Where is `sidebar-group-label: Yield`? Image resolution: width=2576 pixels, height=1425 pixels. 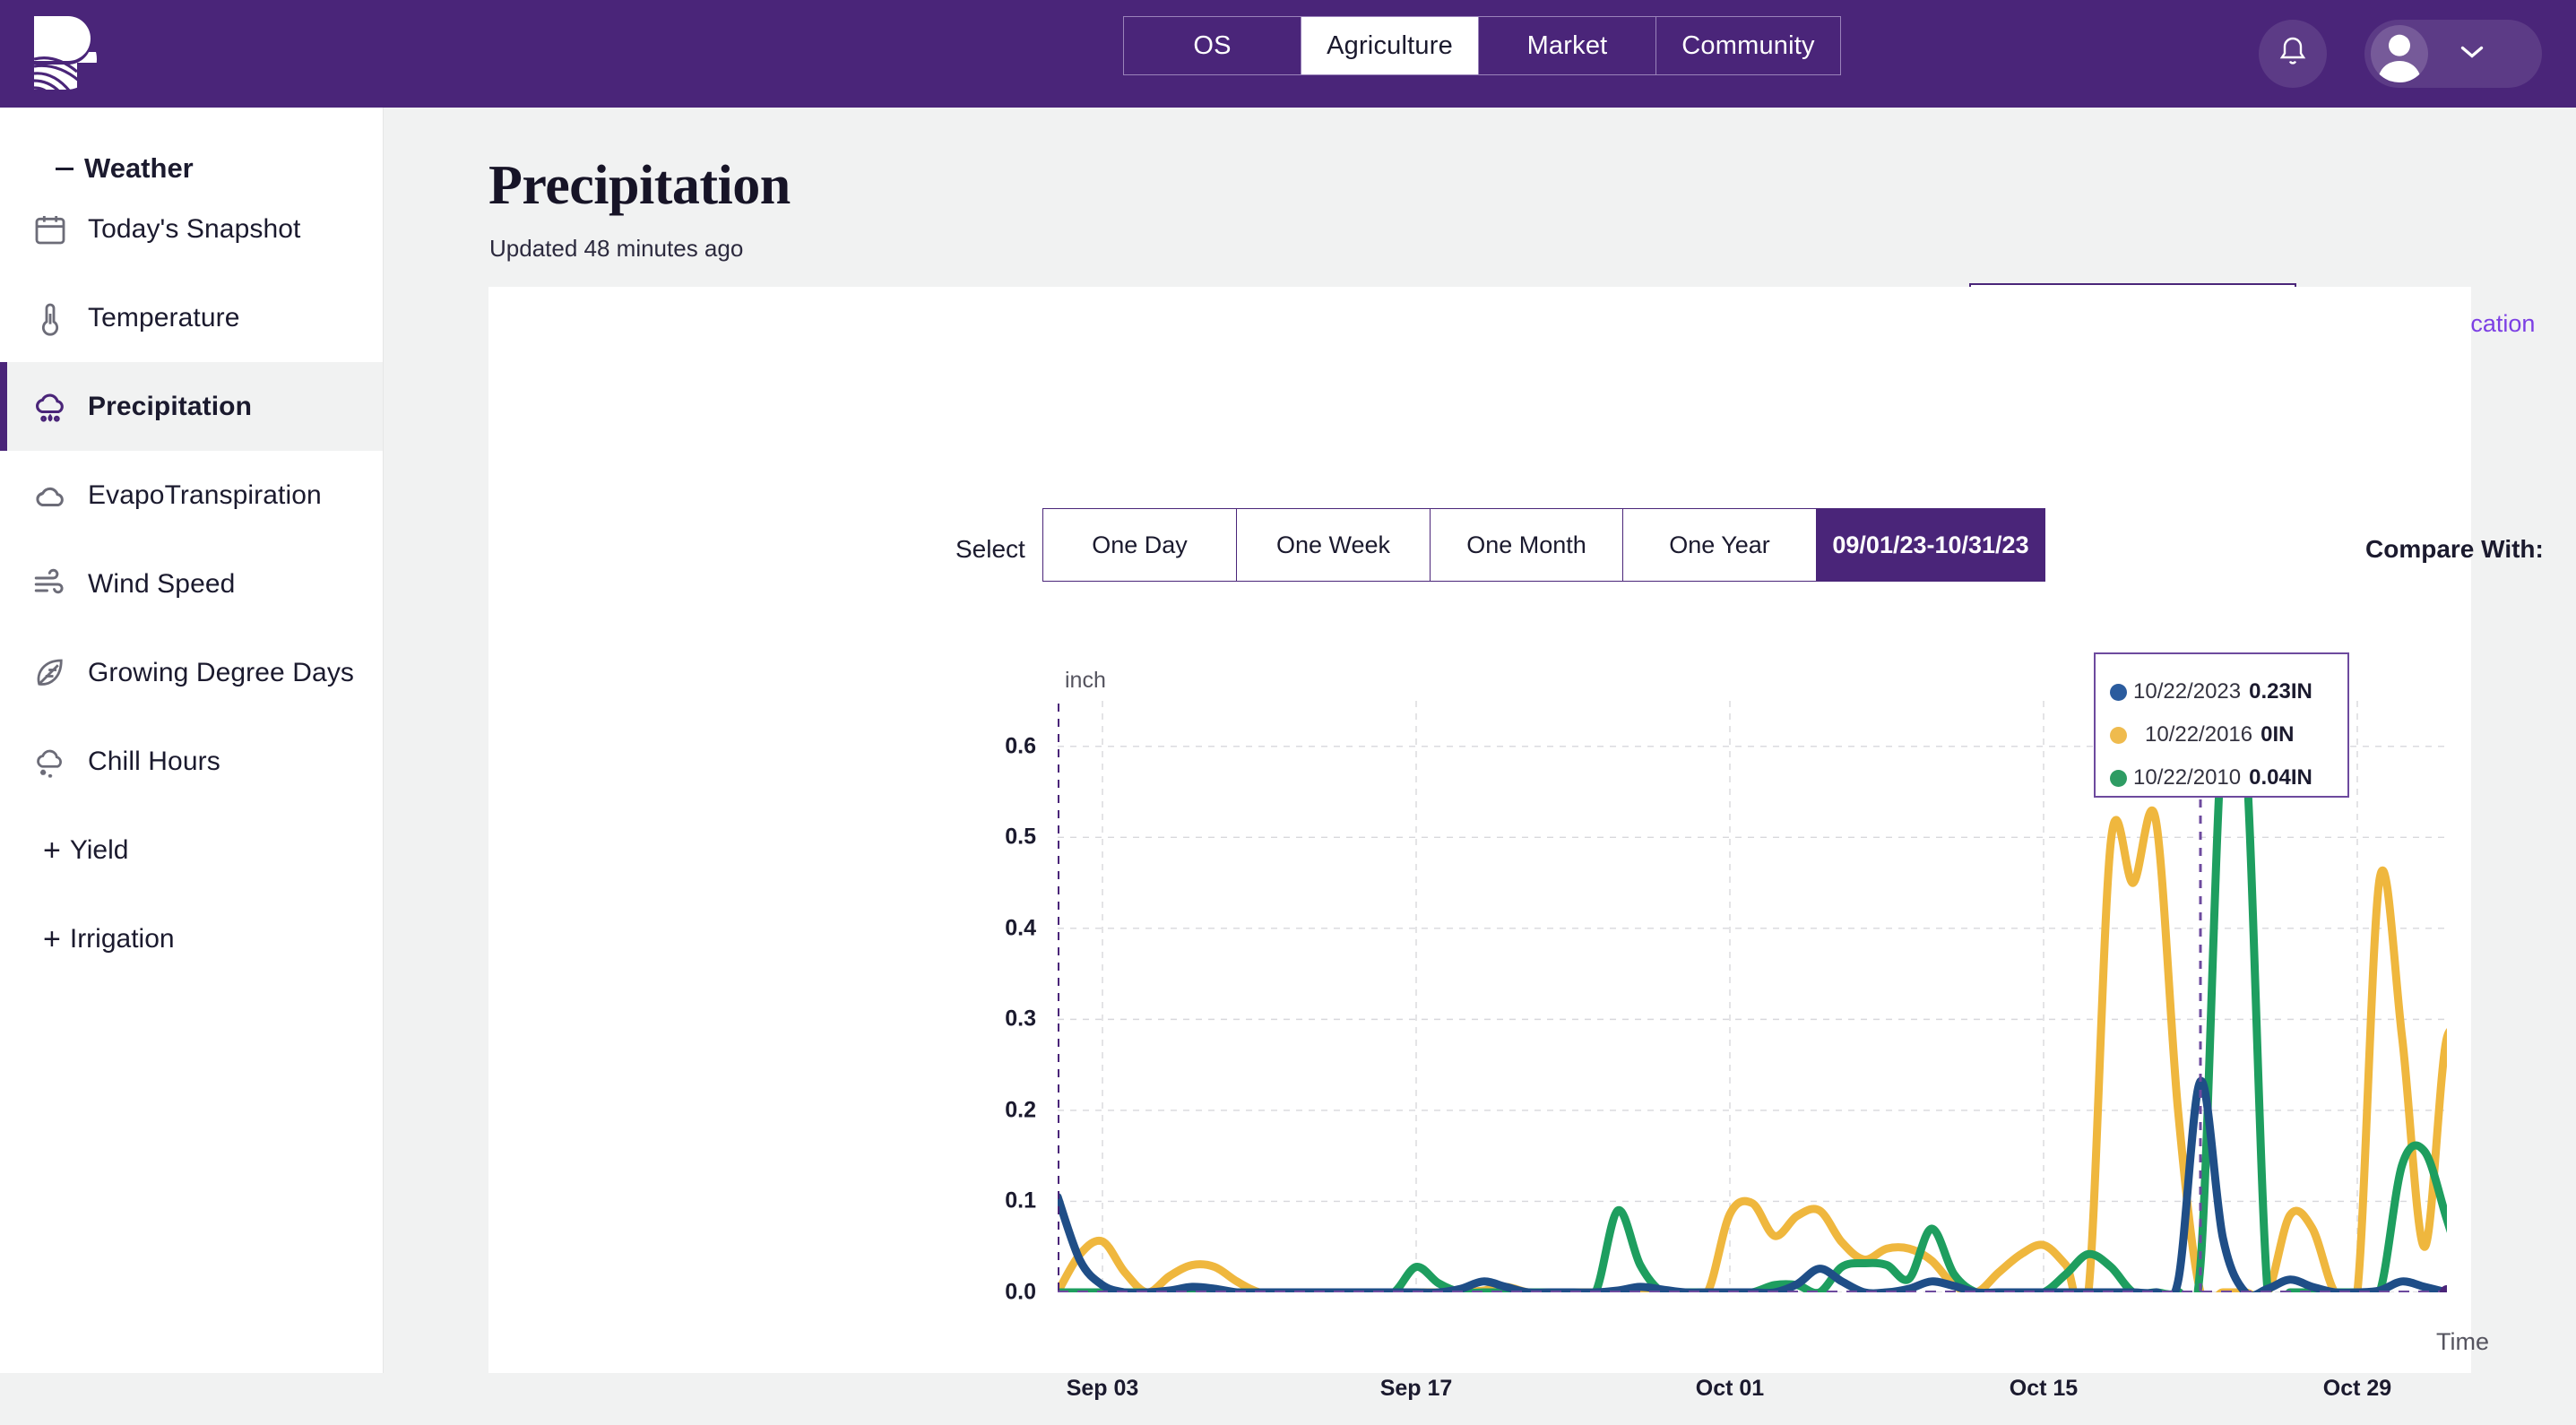 sidebar-group-label: Yield is located at coordinates (99, 849).